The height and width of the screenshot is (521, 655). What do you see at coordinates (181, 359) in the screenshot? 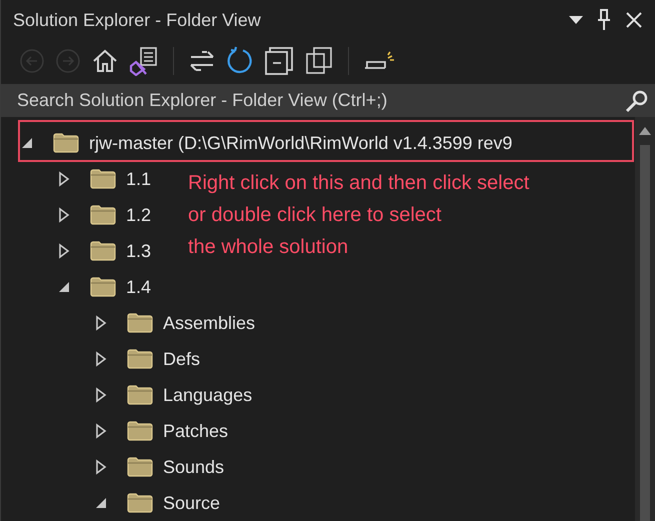
I see `tree-item-label: Defs` at bounding box center [181, 359].